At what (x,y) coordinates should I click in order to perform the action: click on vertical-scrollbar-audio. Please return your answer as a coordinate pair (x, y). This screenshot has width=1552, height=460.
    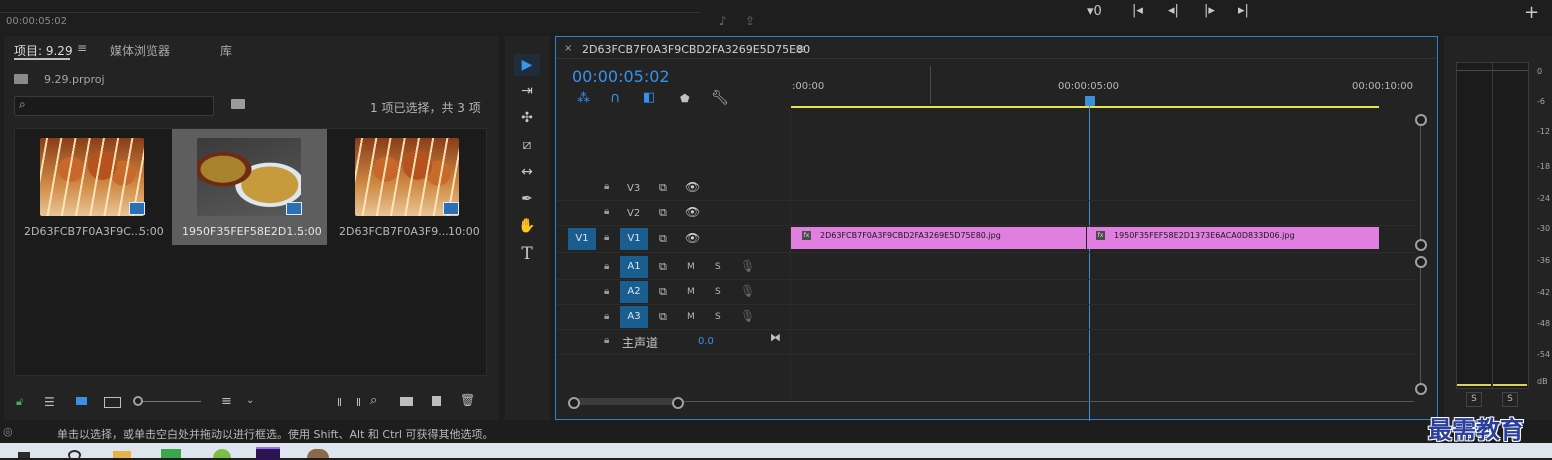
    Looking at the image, I should click on (1420, 324).